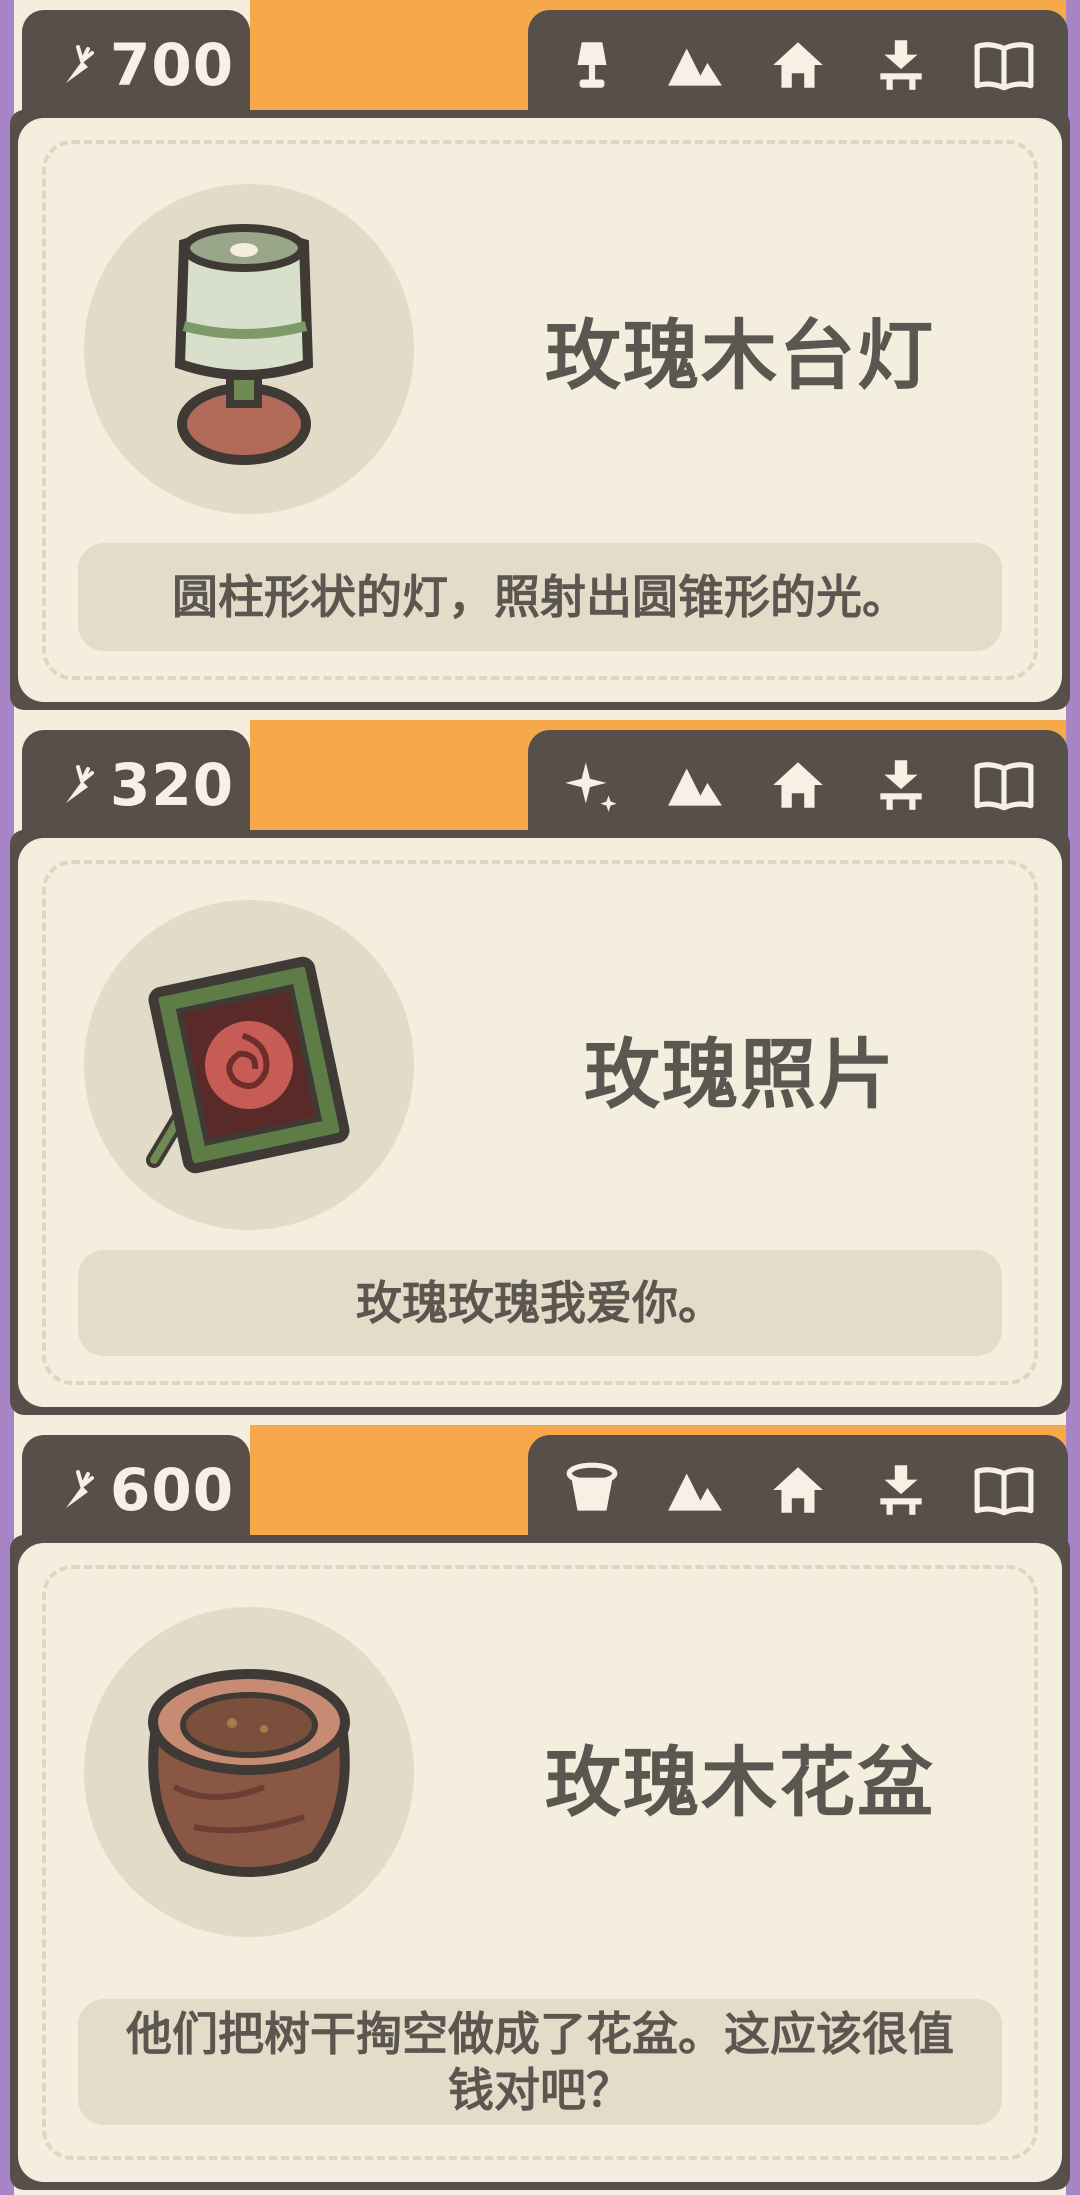  I want to click on price-tab: 700, so click(136, 65).